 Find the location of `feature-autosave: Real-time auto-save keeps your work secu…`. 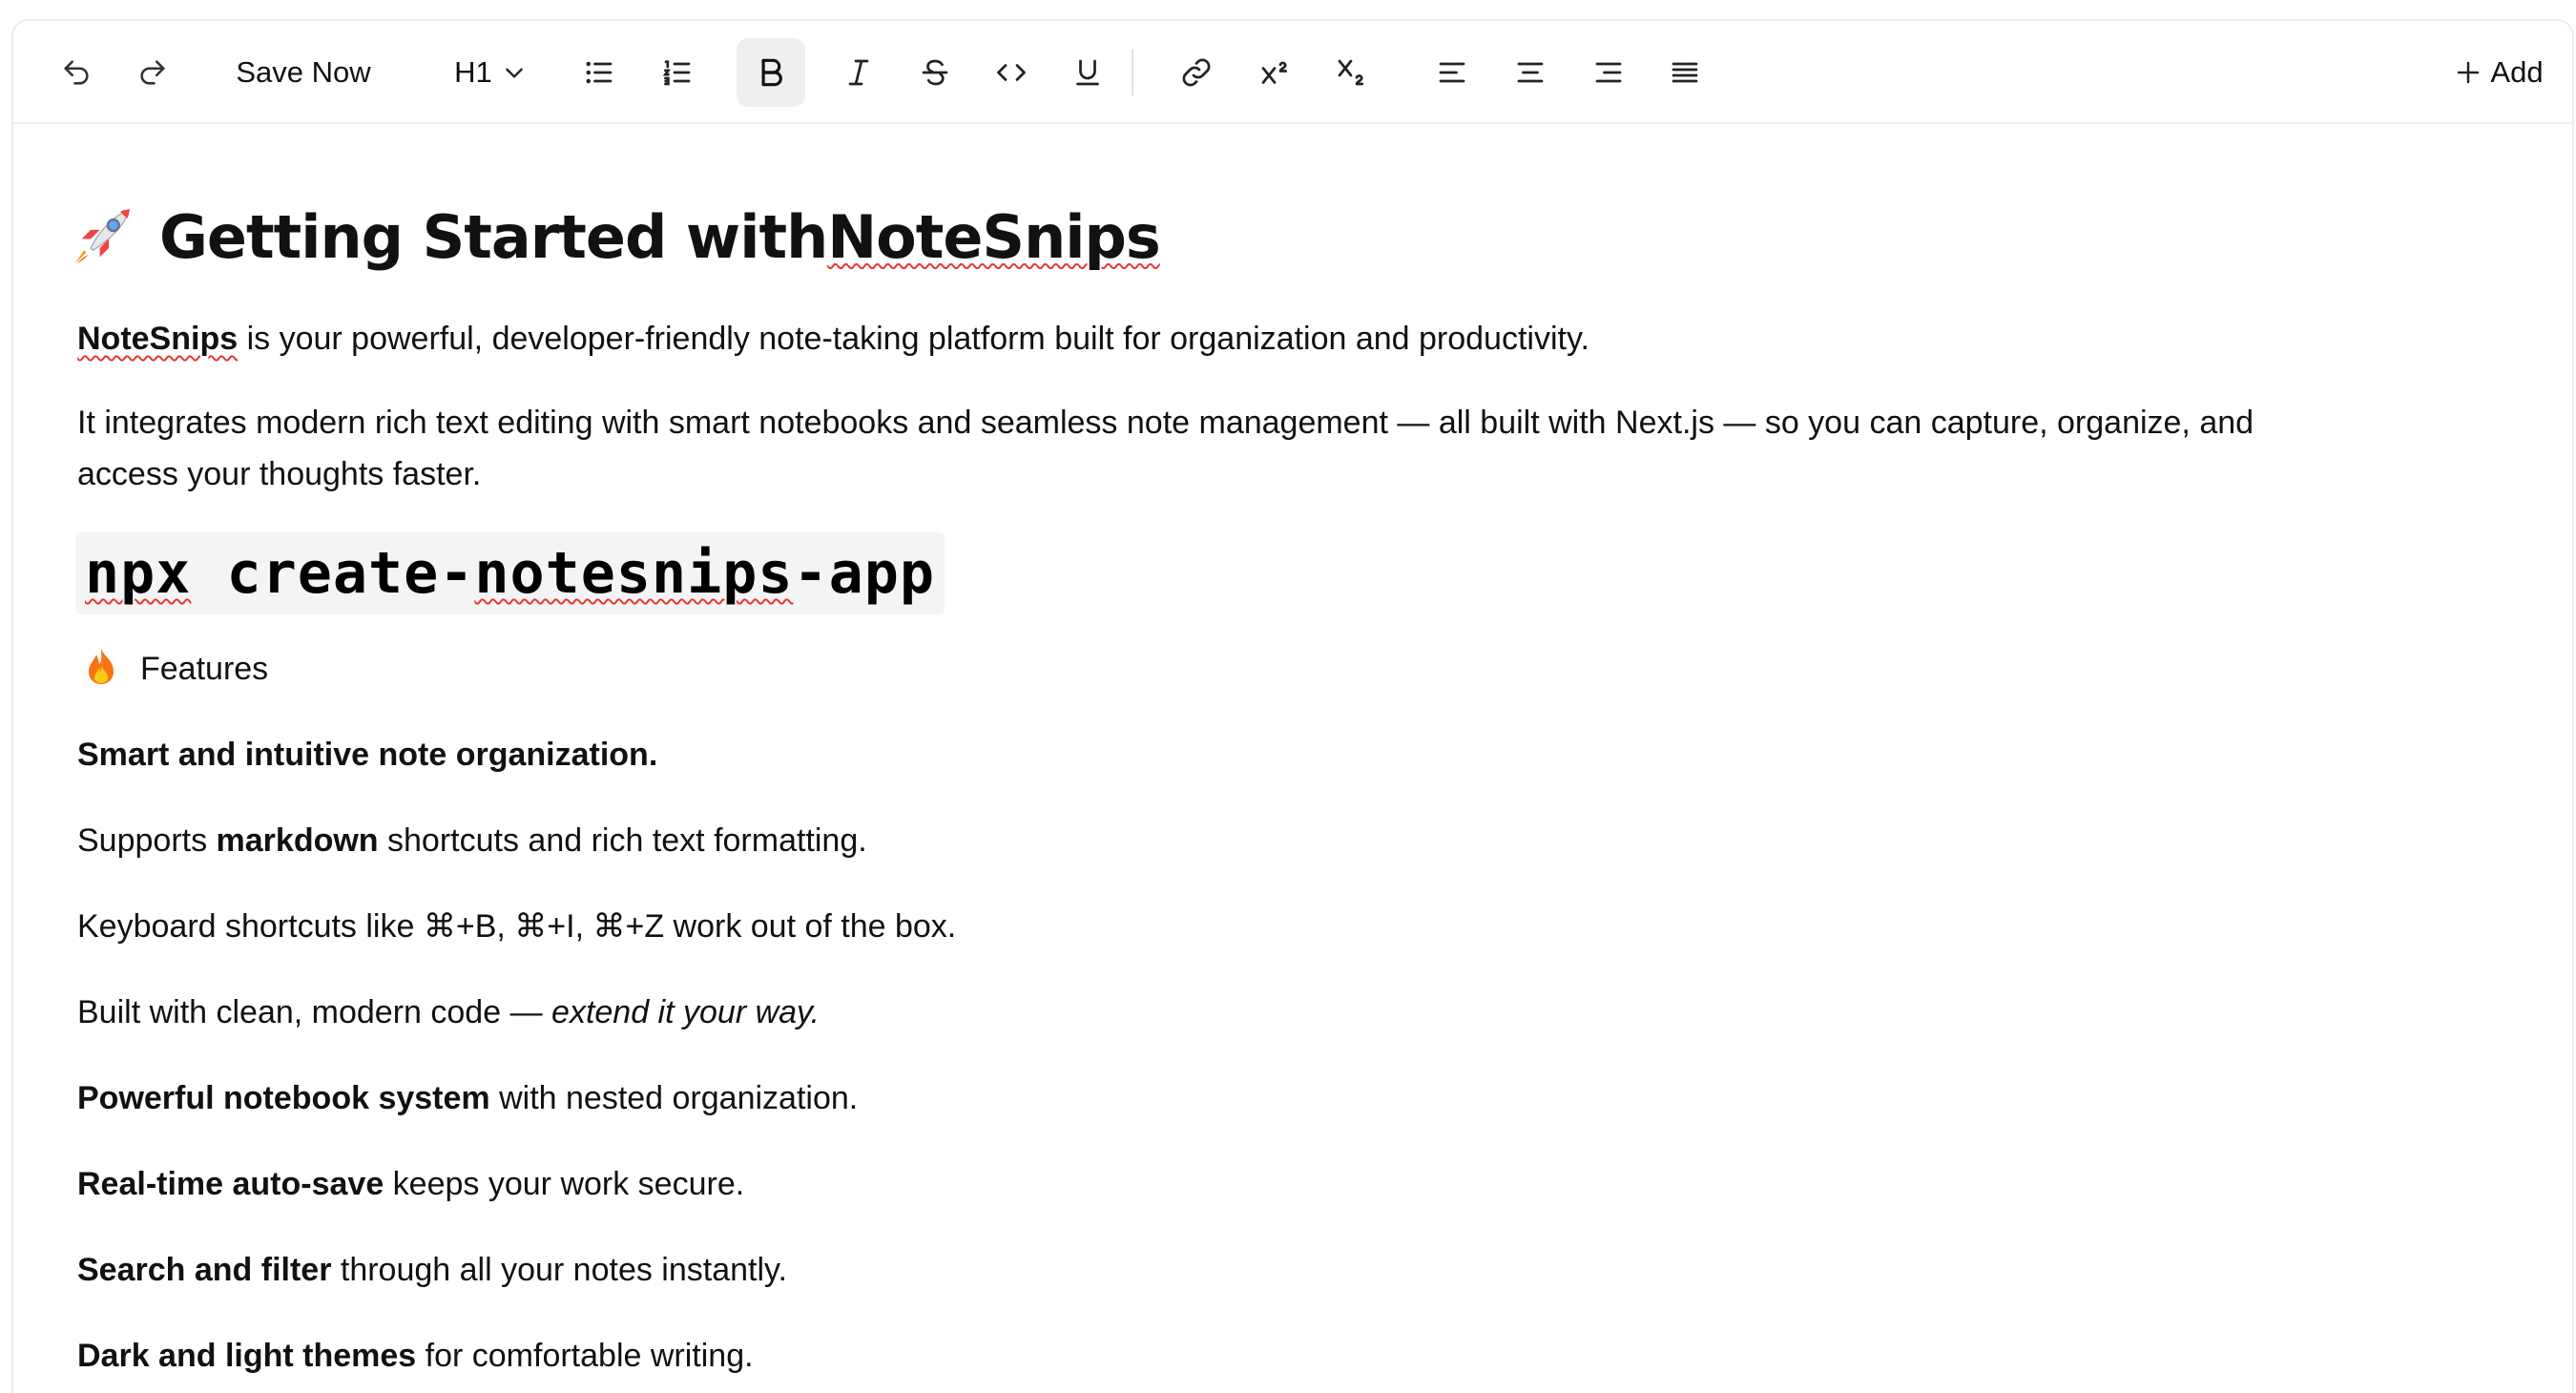

feature-autosave: Real-time auto-save keeps your work secu… is located at coordinates (410, 1184).